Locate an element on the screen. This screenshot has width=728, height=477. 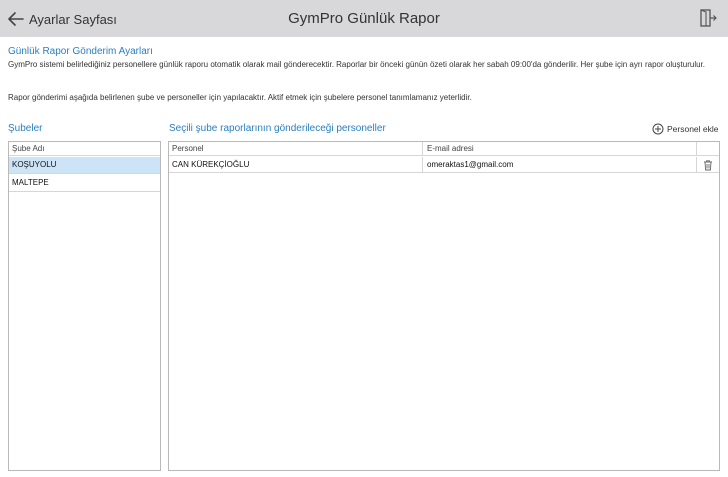
branch-item-maltepe: MALTEPE is located at coordinates (84, 183).